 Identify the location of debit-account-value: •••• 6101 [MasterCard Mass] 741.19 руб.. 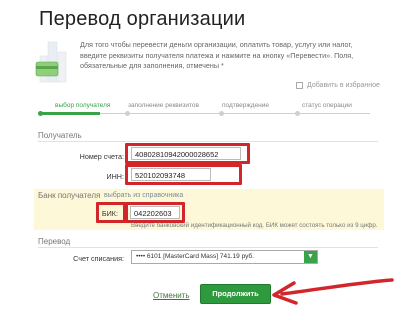
(195, 256).